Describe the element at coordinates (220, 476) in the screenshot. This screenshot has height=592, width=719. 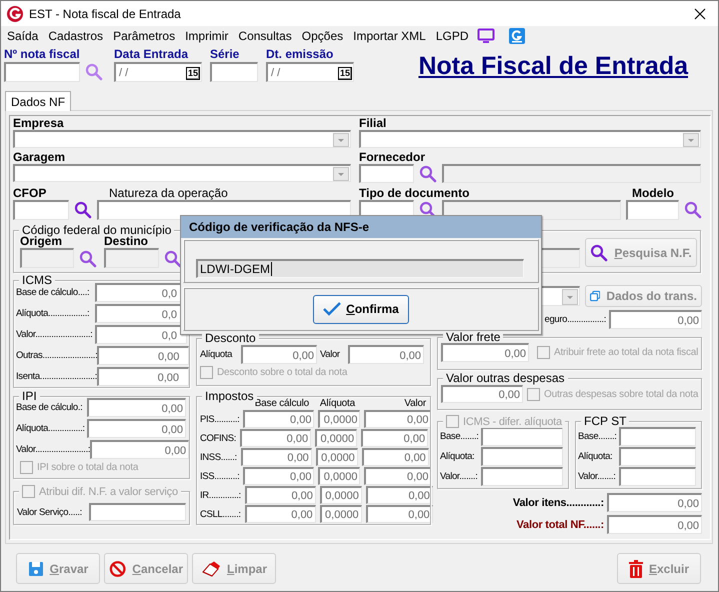
I see `field-label: ISS..........:` at that location.